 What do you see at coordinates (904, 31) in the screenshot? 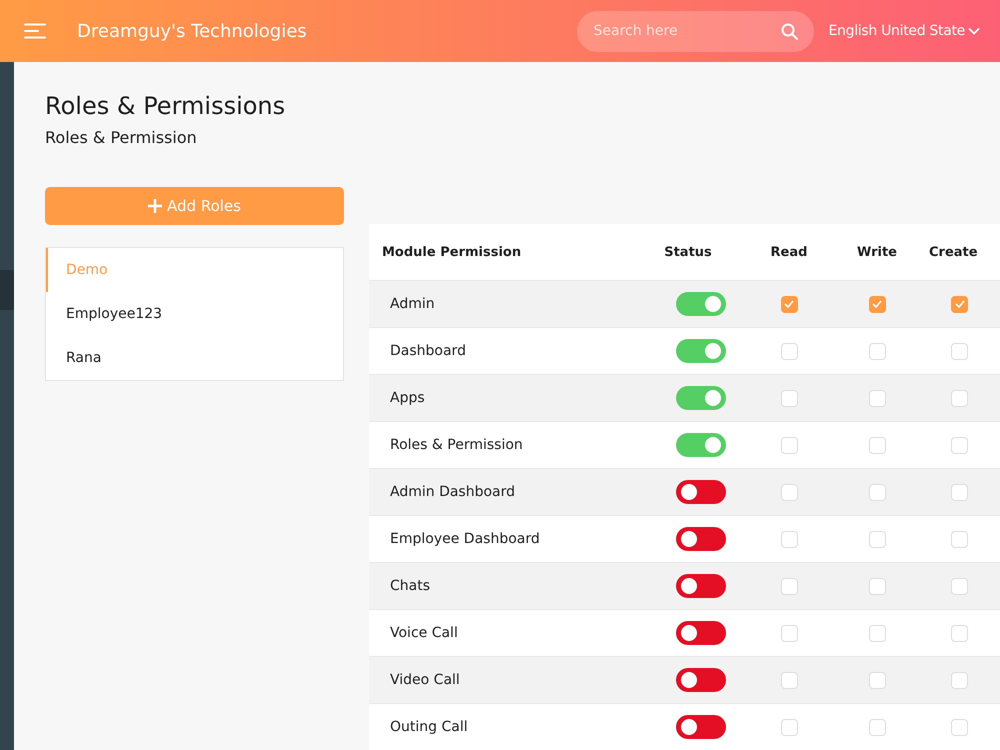
I see `language-dropdown: English United State` at bounding box center [904, 31].